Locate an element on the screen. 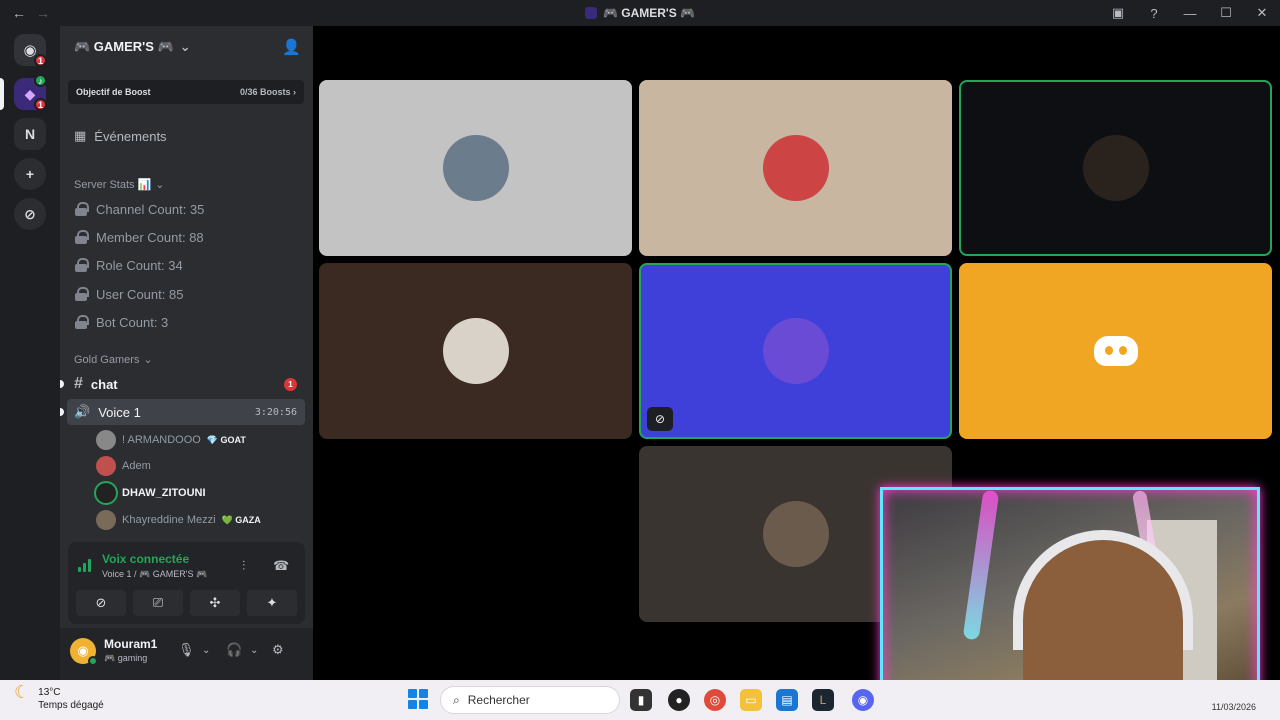 This screenshot has width=1280, height=720. voice-timer: 3:20:56 is located at coordinates (275, 412).